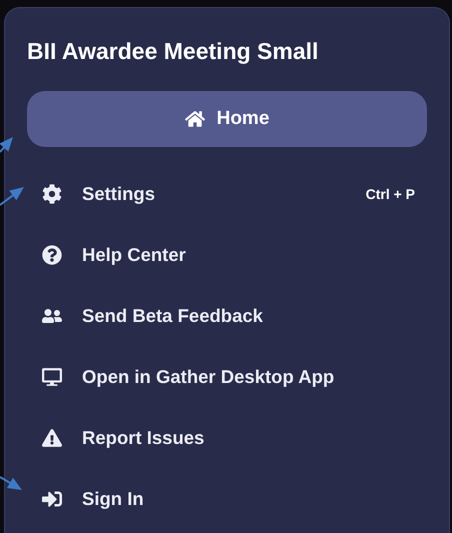 The image size is (452, 533). What do you see at coordinates (390, 194) in the screenshot?
I see `shortcut-label: Ctrl + P` at bounding box center [390, 194].